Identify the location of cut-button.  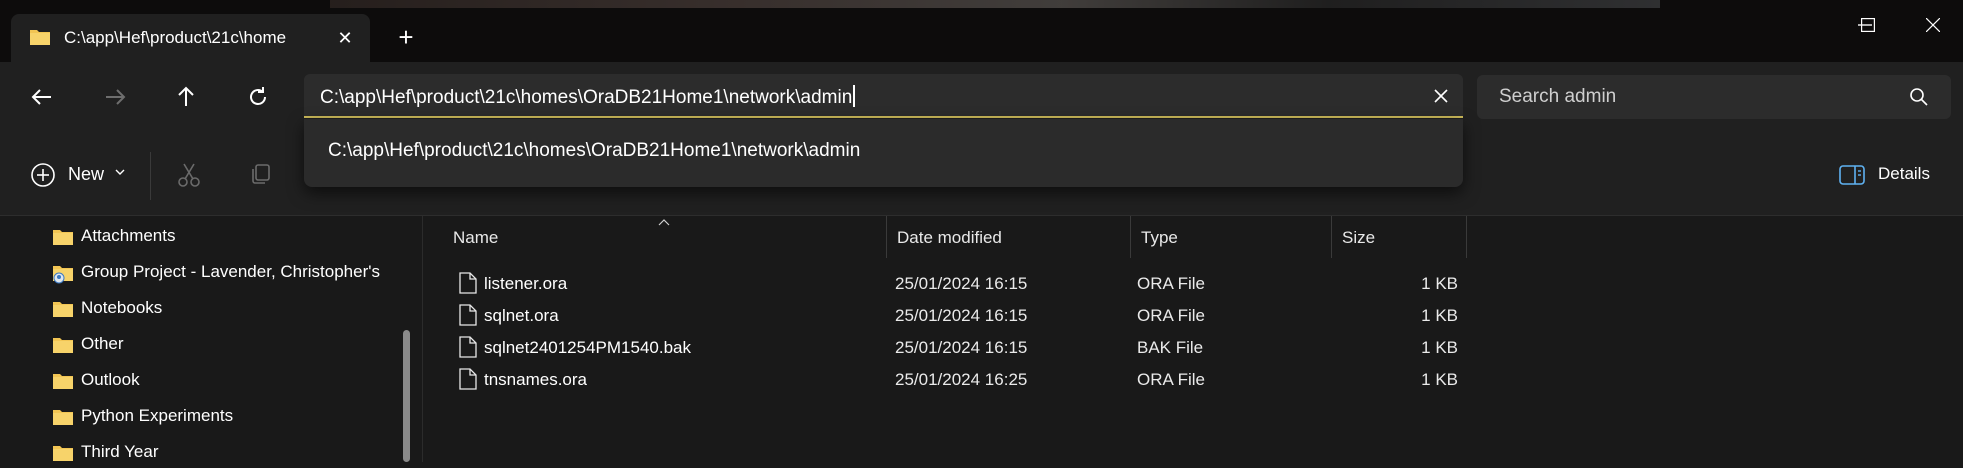
(189, 177).